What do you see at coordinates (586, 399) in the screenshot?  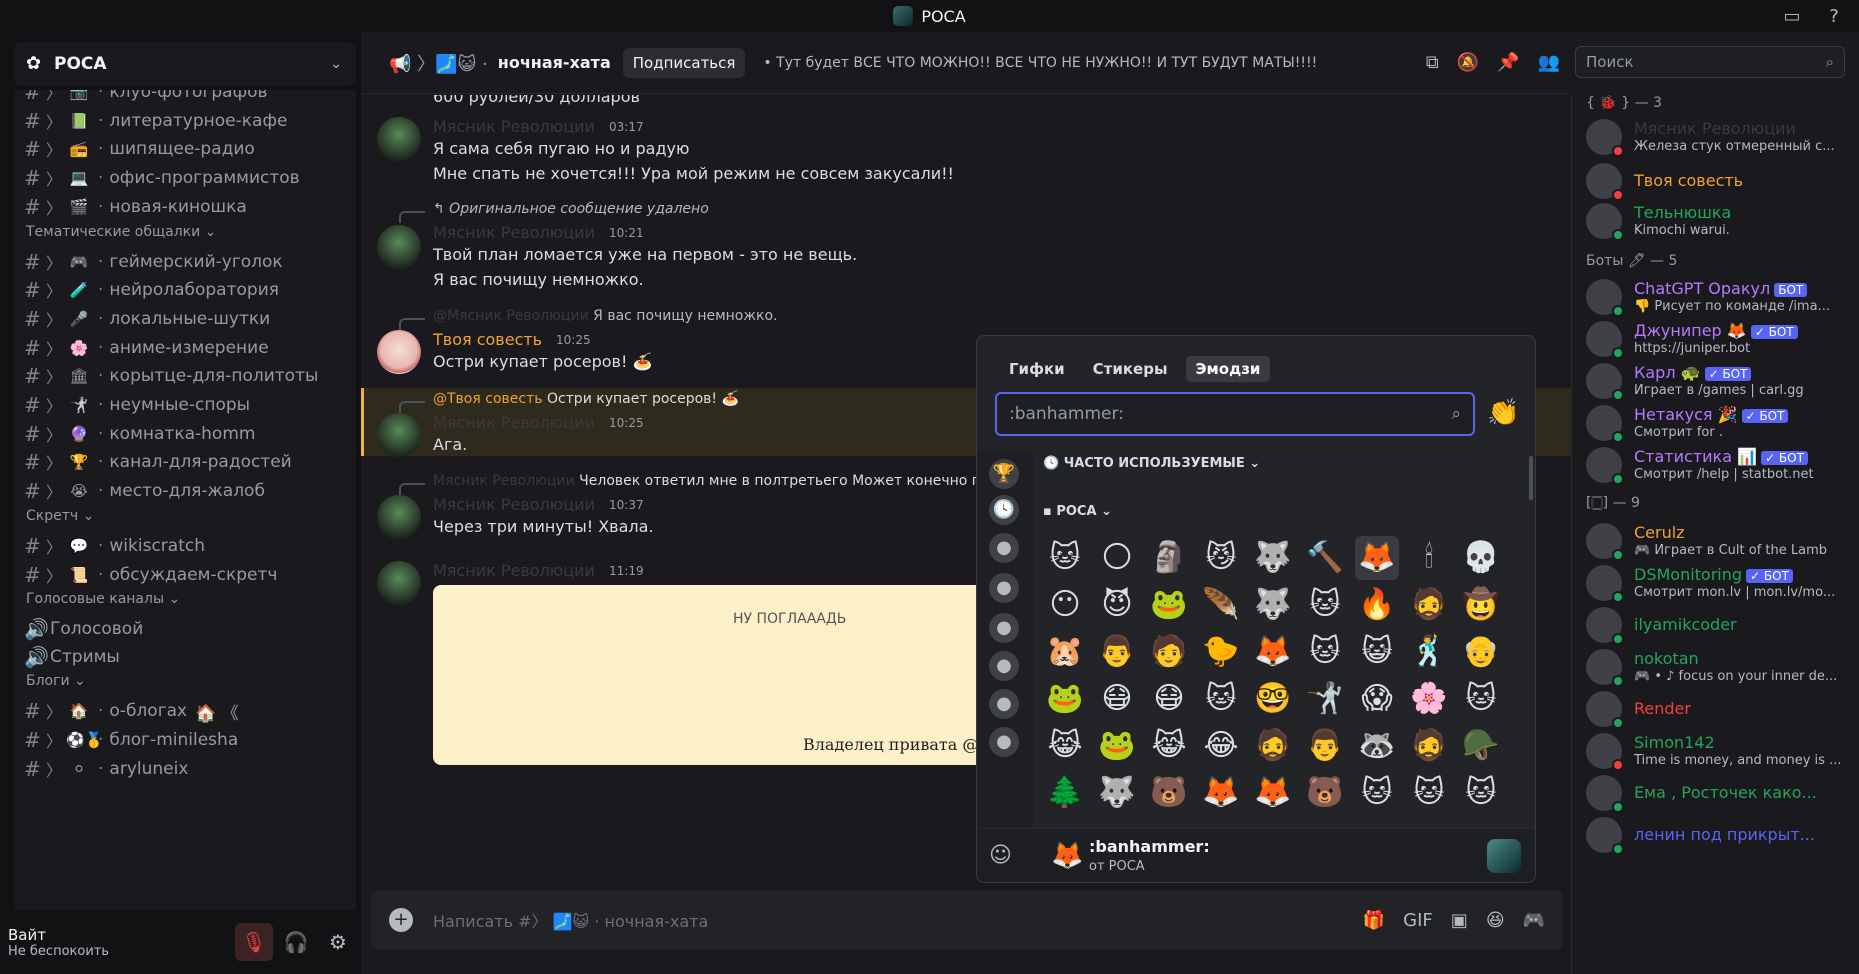 I see `reply-preview: @Твоя совесть Остри купает росеров! 🍝` at bounding box center [586, 399].